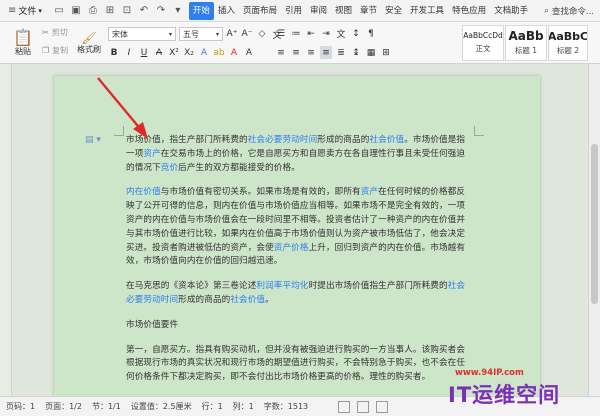  What do you see at coordinates (249, 52) in the screenshot?
I see `char-border-icon: A` at bounding box center [249, 52].